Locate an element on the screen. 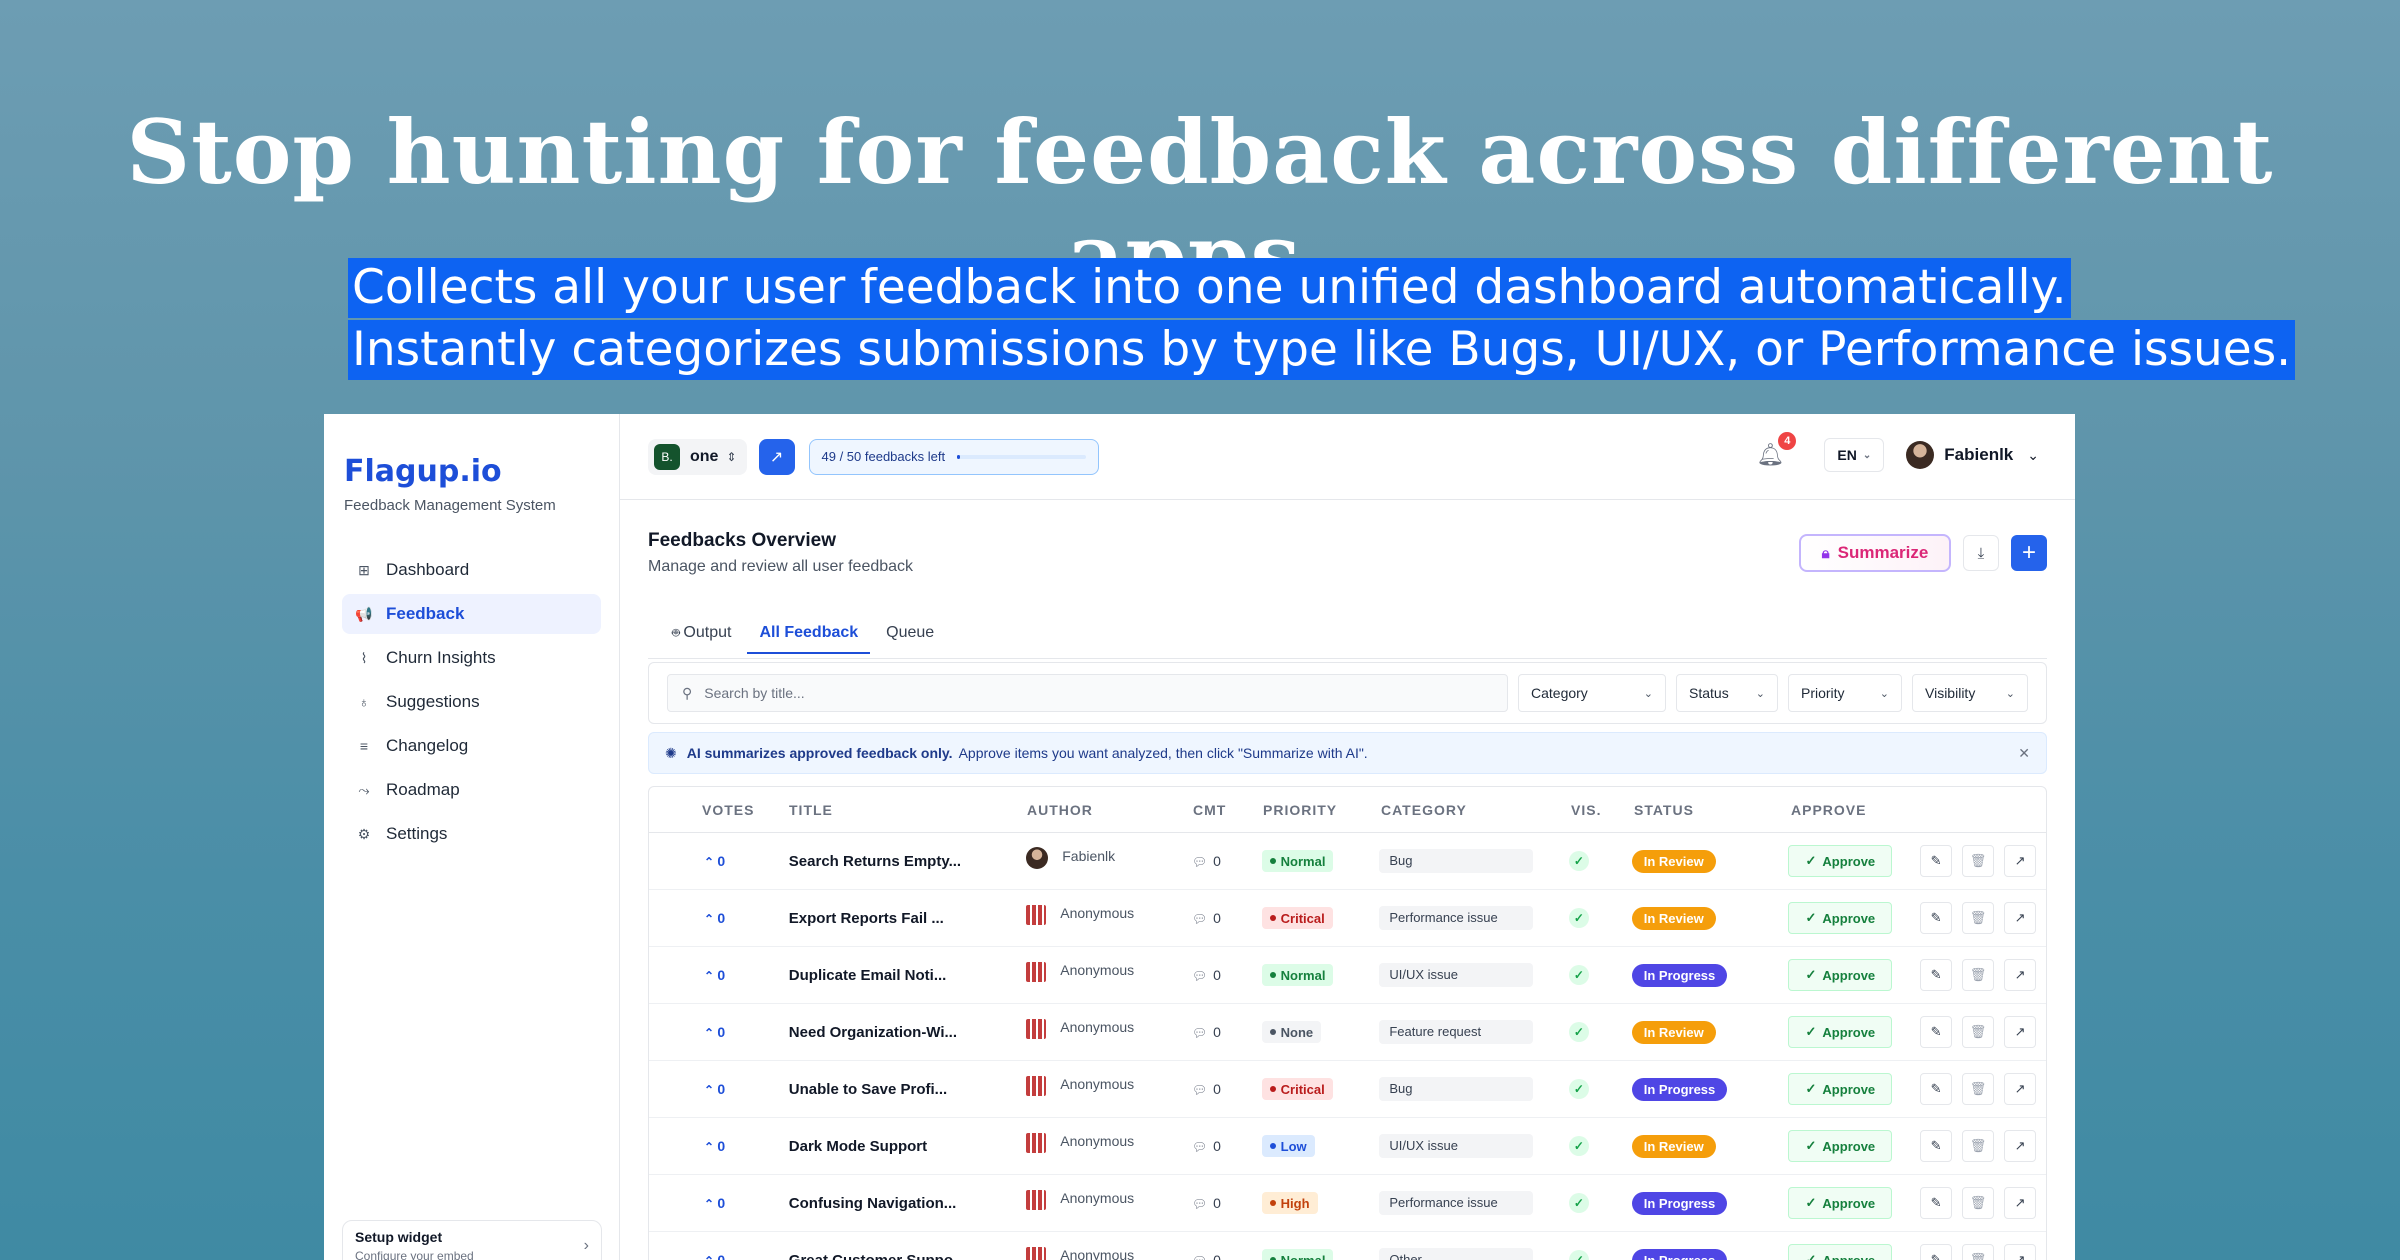 The width and height of the screenshot is (2400, 1260). vote-count: 0 is located at coordinates (721, 1089).